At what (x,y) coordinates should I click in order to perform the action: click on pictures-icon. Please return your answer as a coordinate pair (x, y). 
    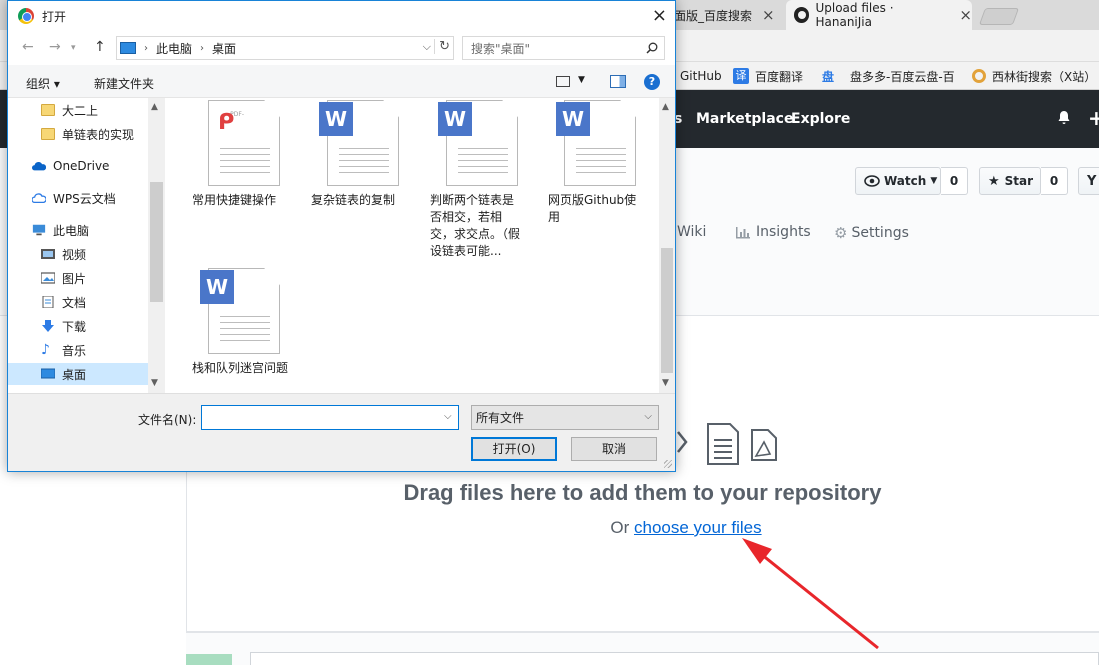
    Looking at the image, I should click on (48, 278).